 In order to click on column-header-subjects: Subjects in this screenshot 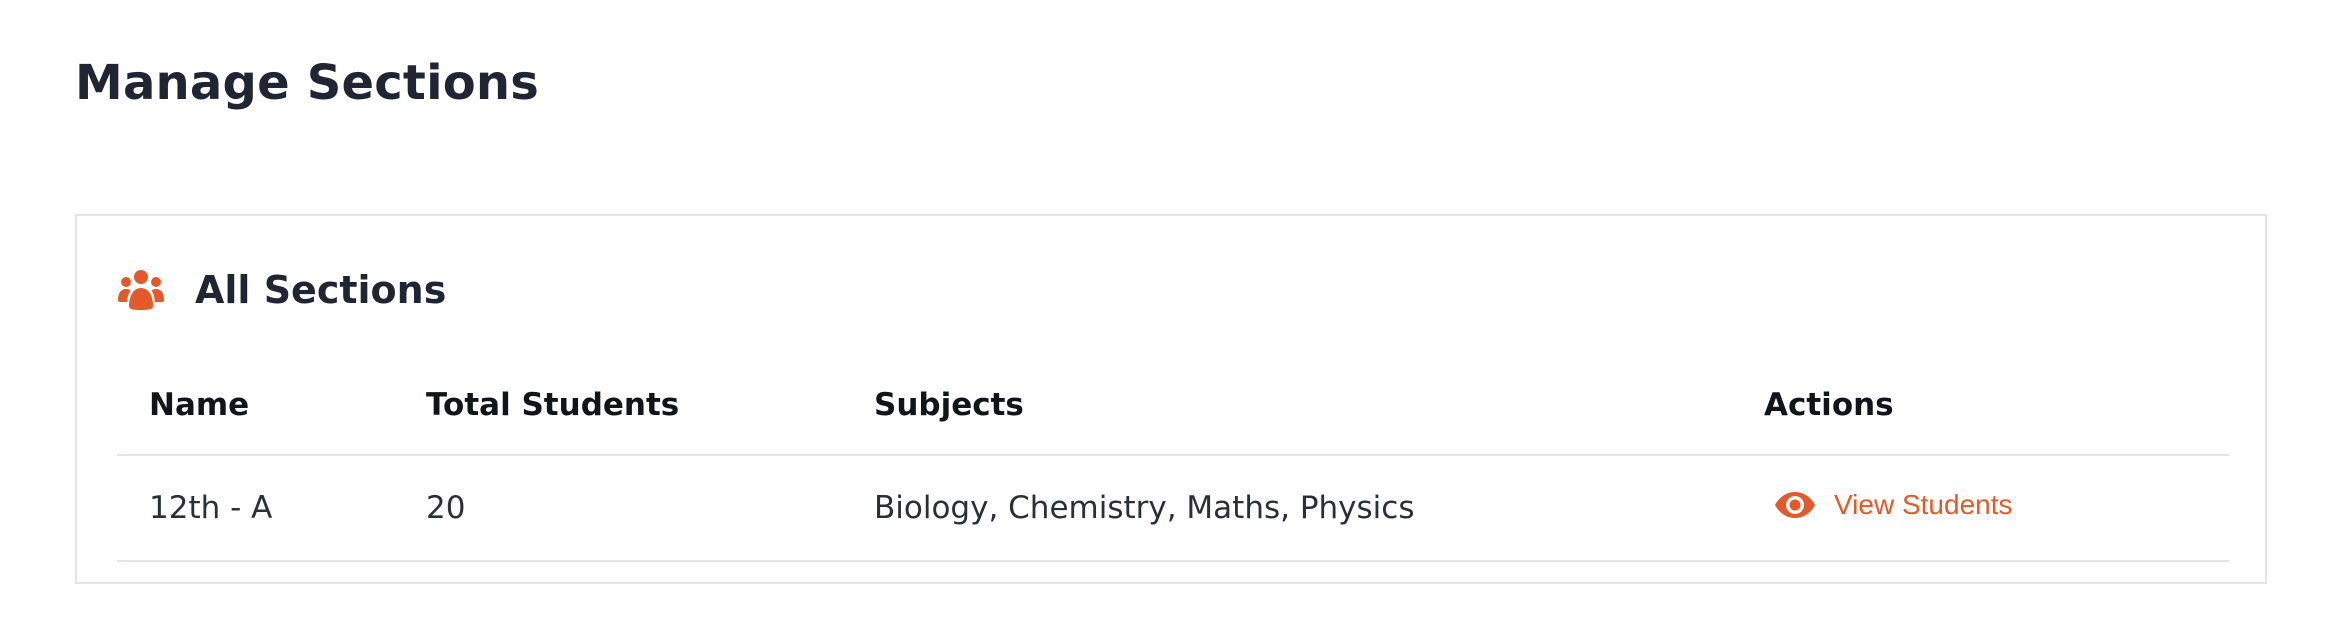, I will do `click(1287, 406)`.